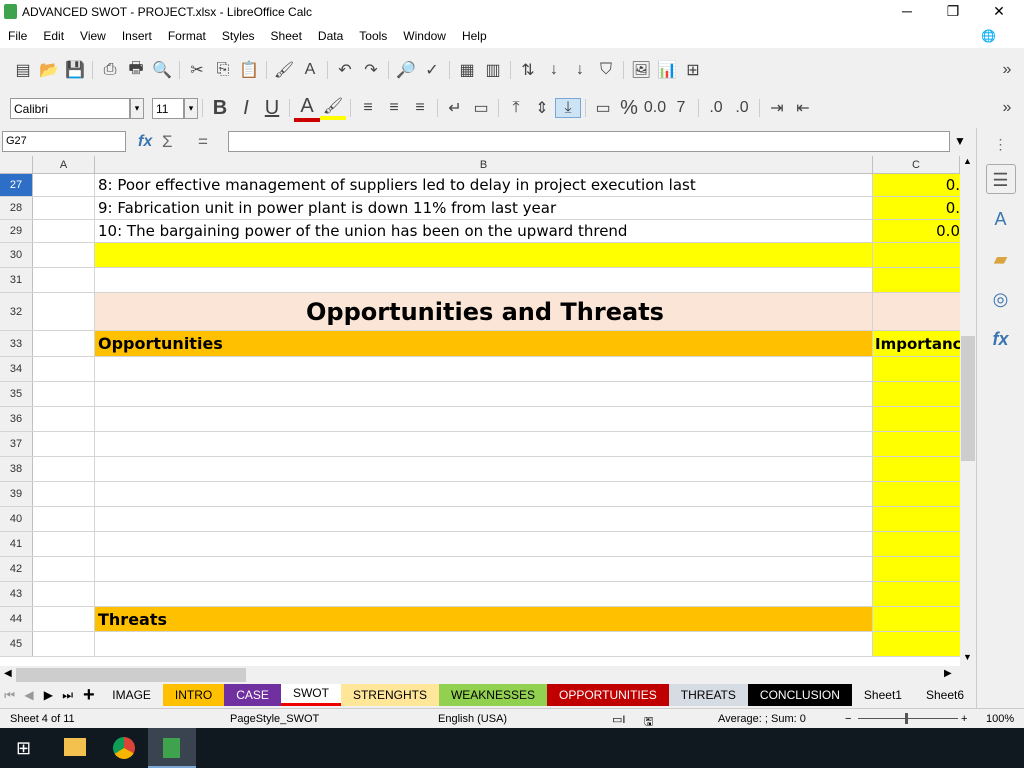  What do you see at coordinates (953, 12) in the screenshot?
I see `maximize-button: ❐` at bounding box center [953, 12].